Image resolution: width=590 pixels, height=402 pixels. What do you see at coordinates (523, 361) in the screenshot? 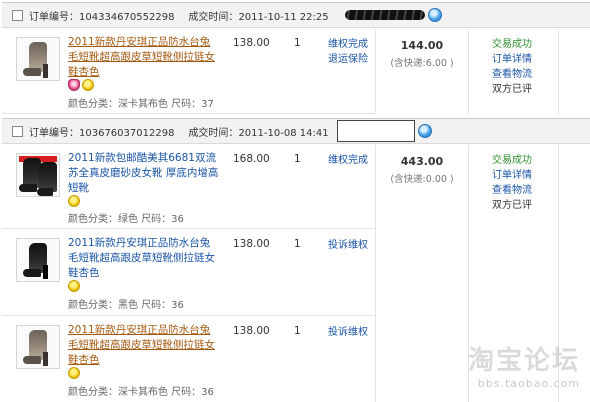
I see `watermark-logo-text: 淘宝论坛` at bounding box center [523, 361].